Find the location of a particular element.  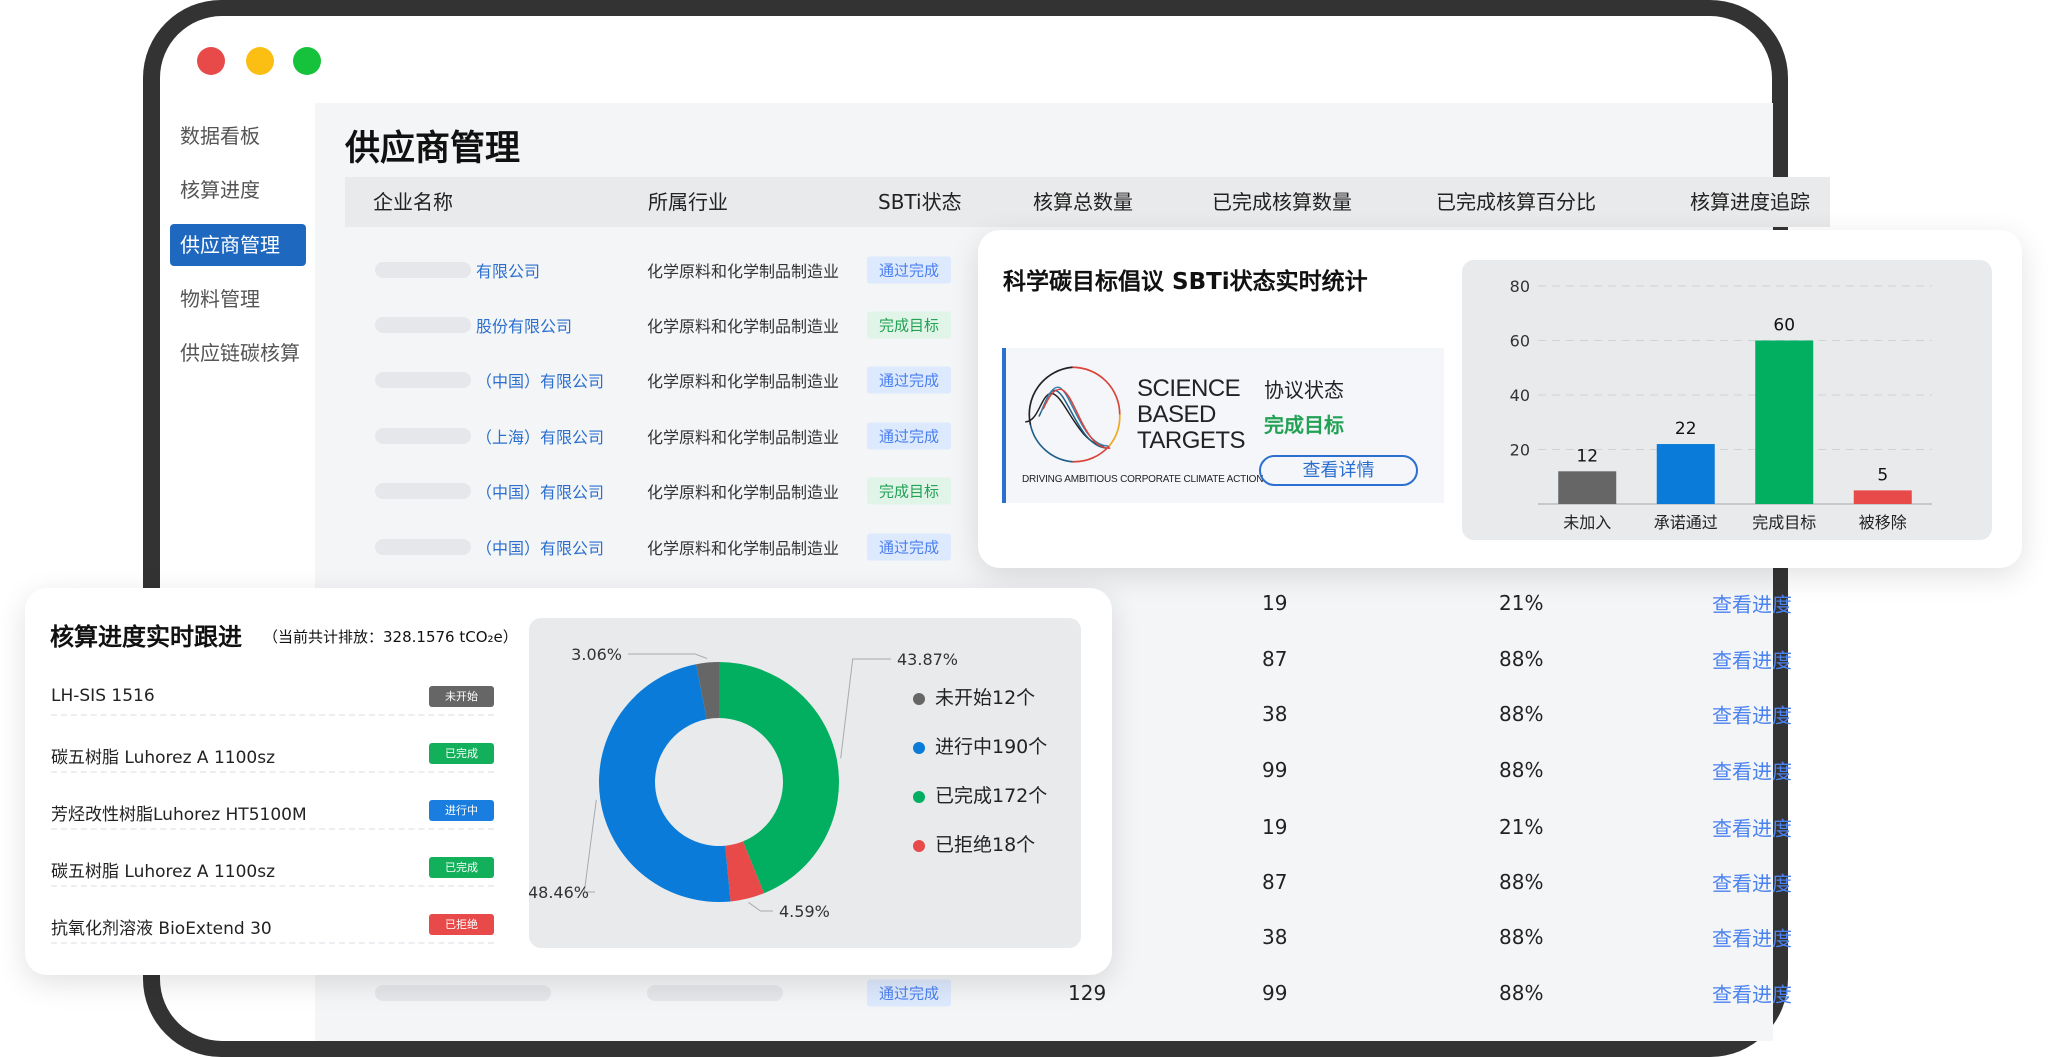

sbti-logo-wordmark: SCIENCE BASED TARGETS is located at coordinates (1191, 415).